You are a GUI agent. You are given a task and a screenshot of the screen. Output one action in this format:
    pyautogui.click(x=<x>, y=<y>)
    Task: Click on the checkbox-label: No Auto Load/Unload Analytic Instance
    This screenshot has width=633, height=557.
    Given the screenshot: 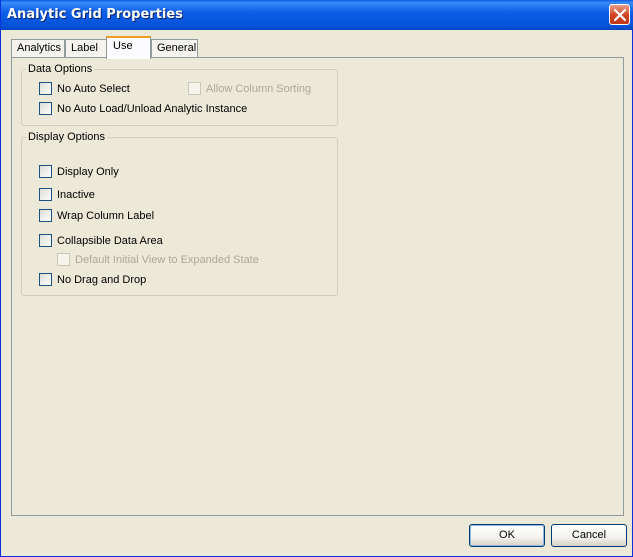 What is the action you would take?
    pyautogui.click(x=152, y=108)
    